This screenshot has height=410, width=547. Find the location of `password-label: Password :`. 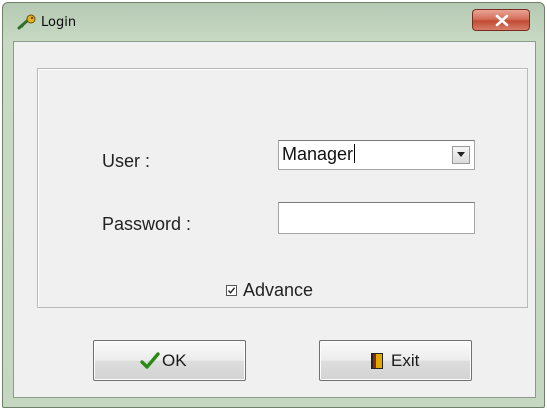

password-label: Password : is located at coordinates (147, 224).